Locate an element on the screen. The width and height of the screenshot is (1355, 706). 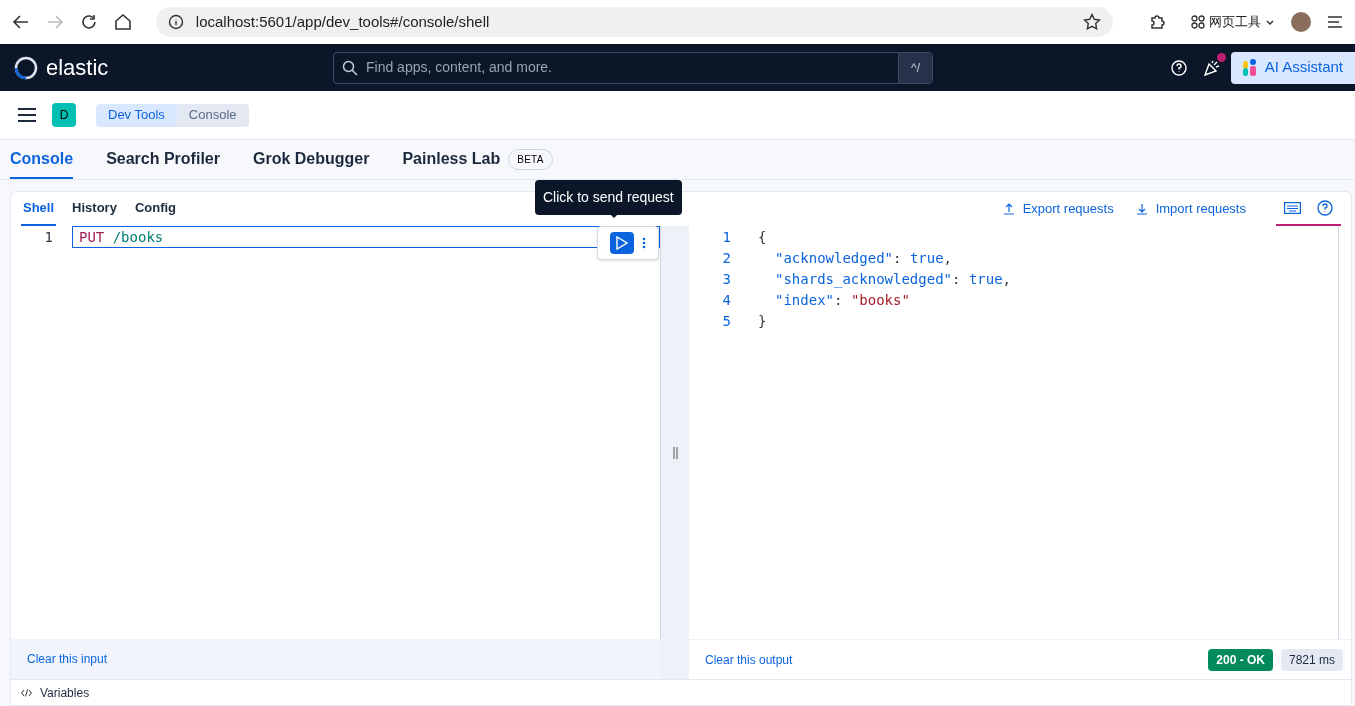
line-number: 4 is located at coordinates (726, 300).